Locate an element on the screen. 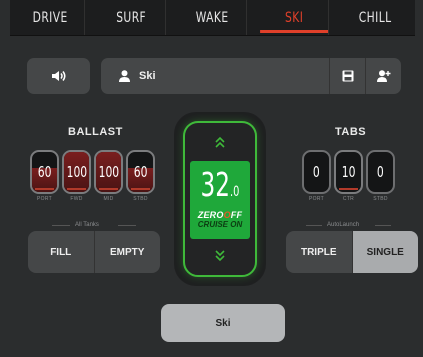 This screenshot has width=423, height=357. ballast-tank-fwd: 100 FWD is located at coordinates (76, 176).